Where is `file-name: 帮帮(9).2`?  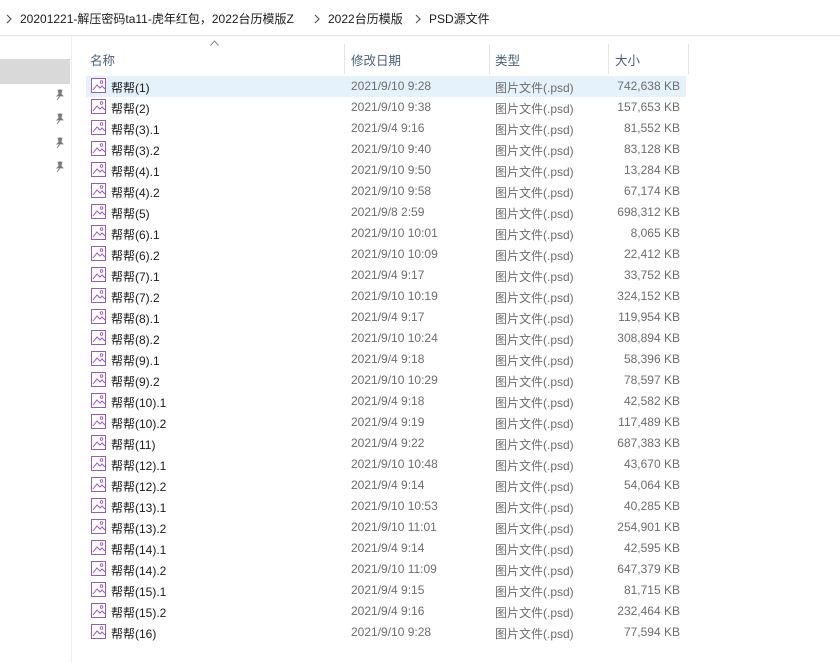 file-name: 帮帮(9).2 is located at coordinates (135, 382).